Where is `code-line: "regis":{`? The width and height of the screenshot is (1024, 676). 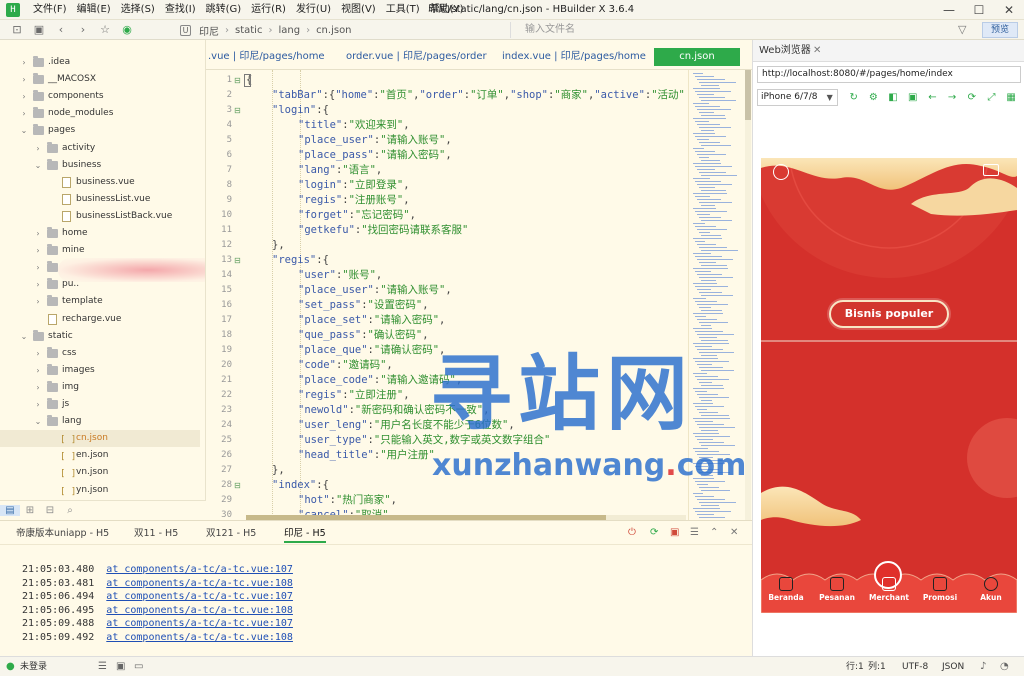
code-line: "regis":{ is located at coordinates (300, 260).